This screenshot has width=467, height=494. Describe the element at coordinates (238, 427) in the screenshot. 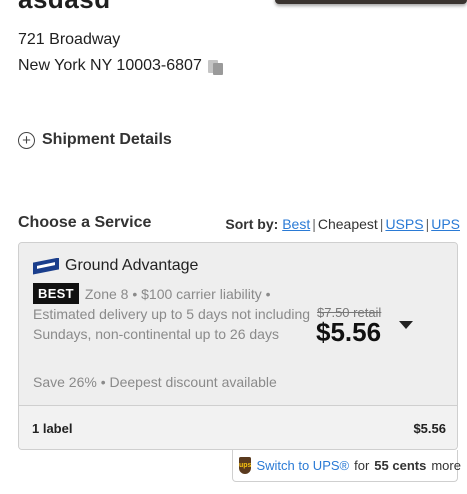

I see `label-summary-row: 1 label $5.56` at that location.